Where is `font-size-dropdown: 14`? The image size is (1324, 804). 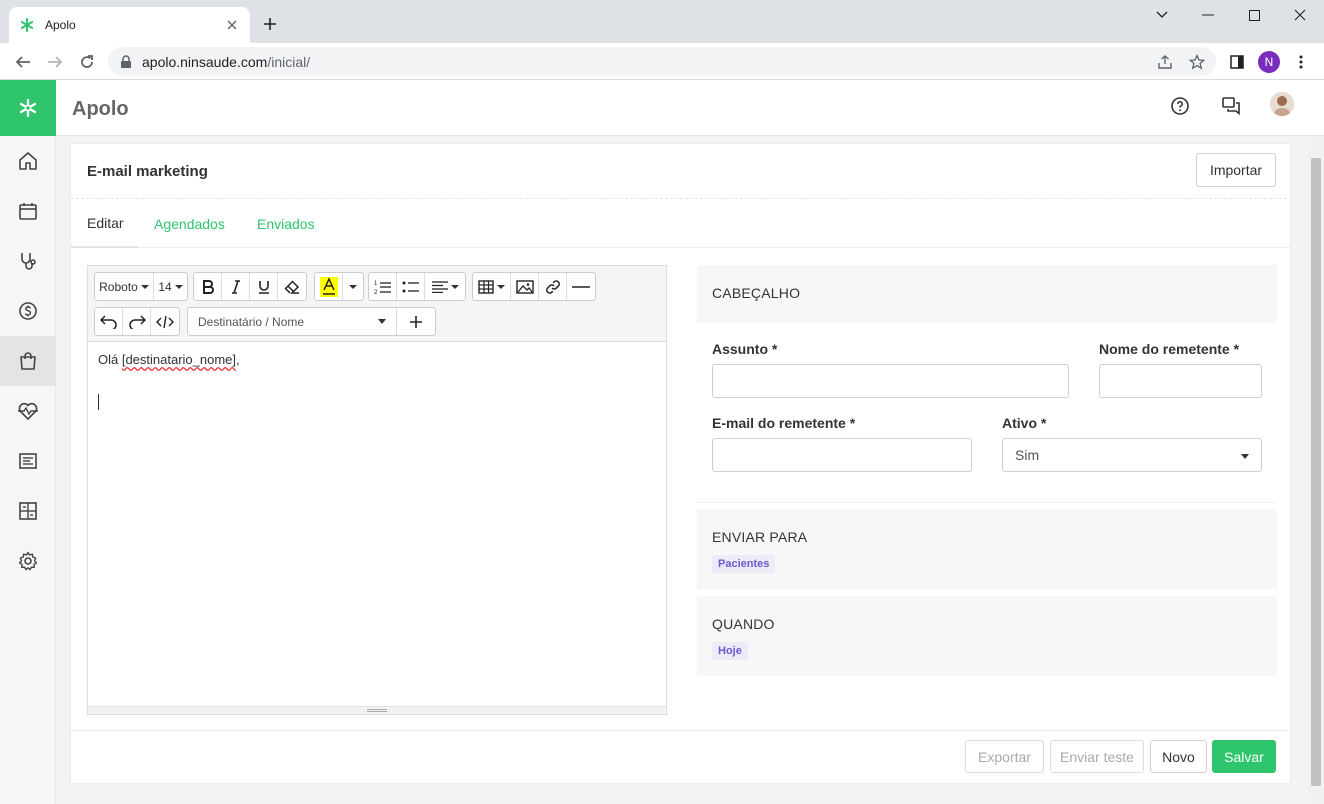 font-size-dropdown: 14 is located at coordinates (170, 286).